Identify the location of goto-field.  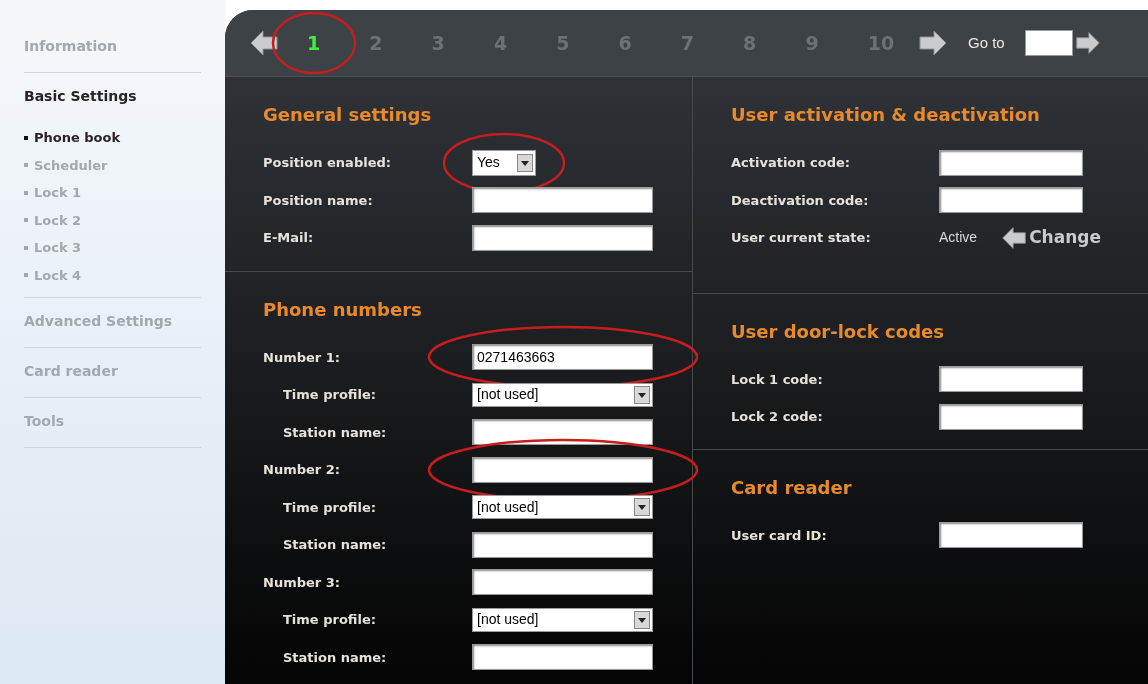
(1048, 43).